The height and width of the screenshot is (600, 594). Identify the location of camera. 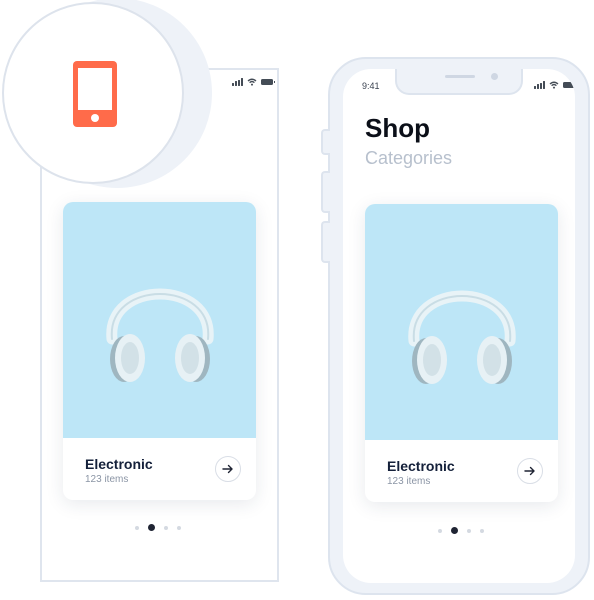
(494, 76).